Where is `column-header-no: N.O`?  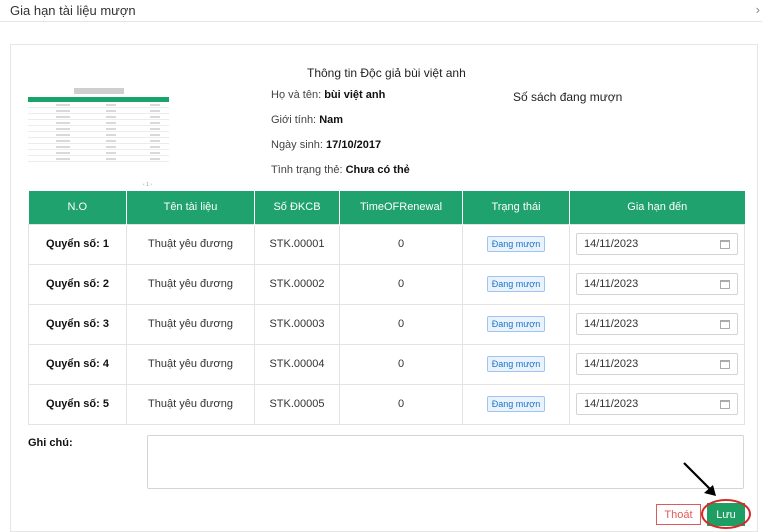
column-header-no: N.O is located at coordinates (77, 207).